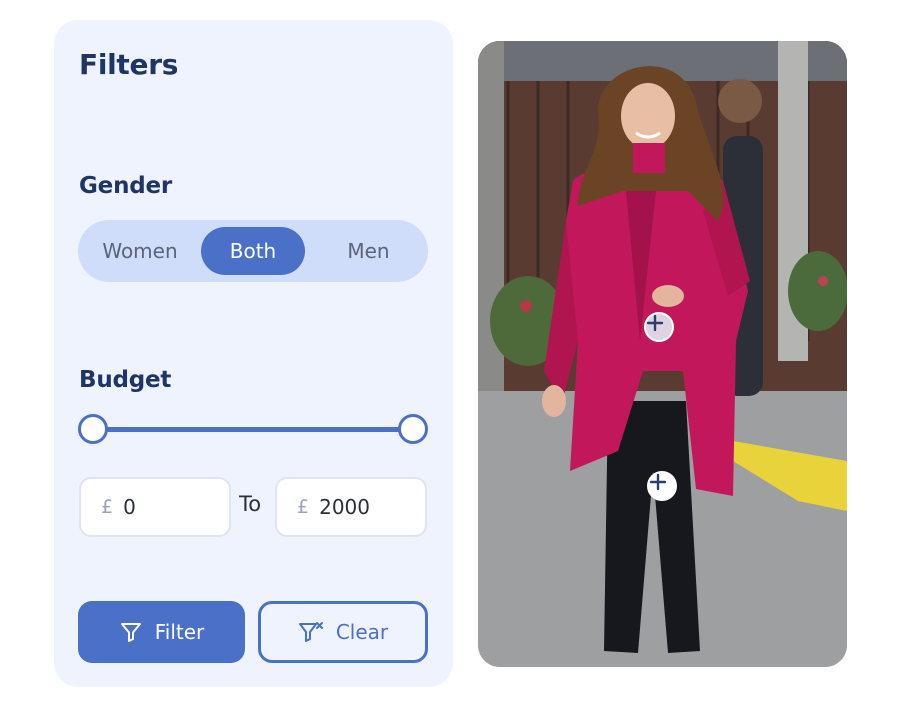  Describe the element at coordinates (168, 507) in the screenshot. I see `min-price-input` at that location.